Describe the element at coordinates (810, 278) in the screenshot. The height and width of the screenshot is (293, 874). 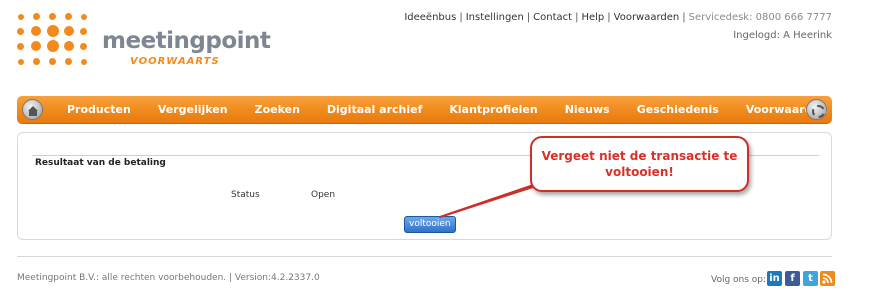
I see `twitter-icon: t` at that location.